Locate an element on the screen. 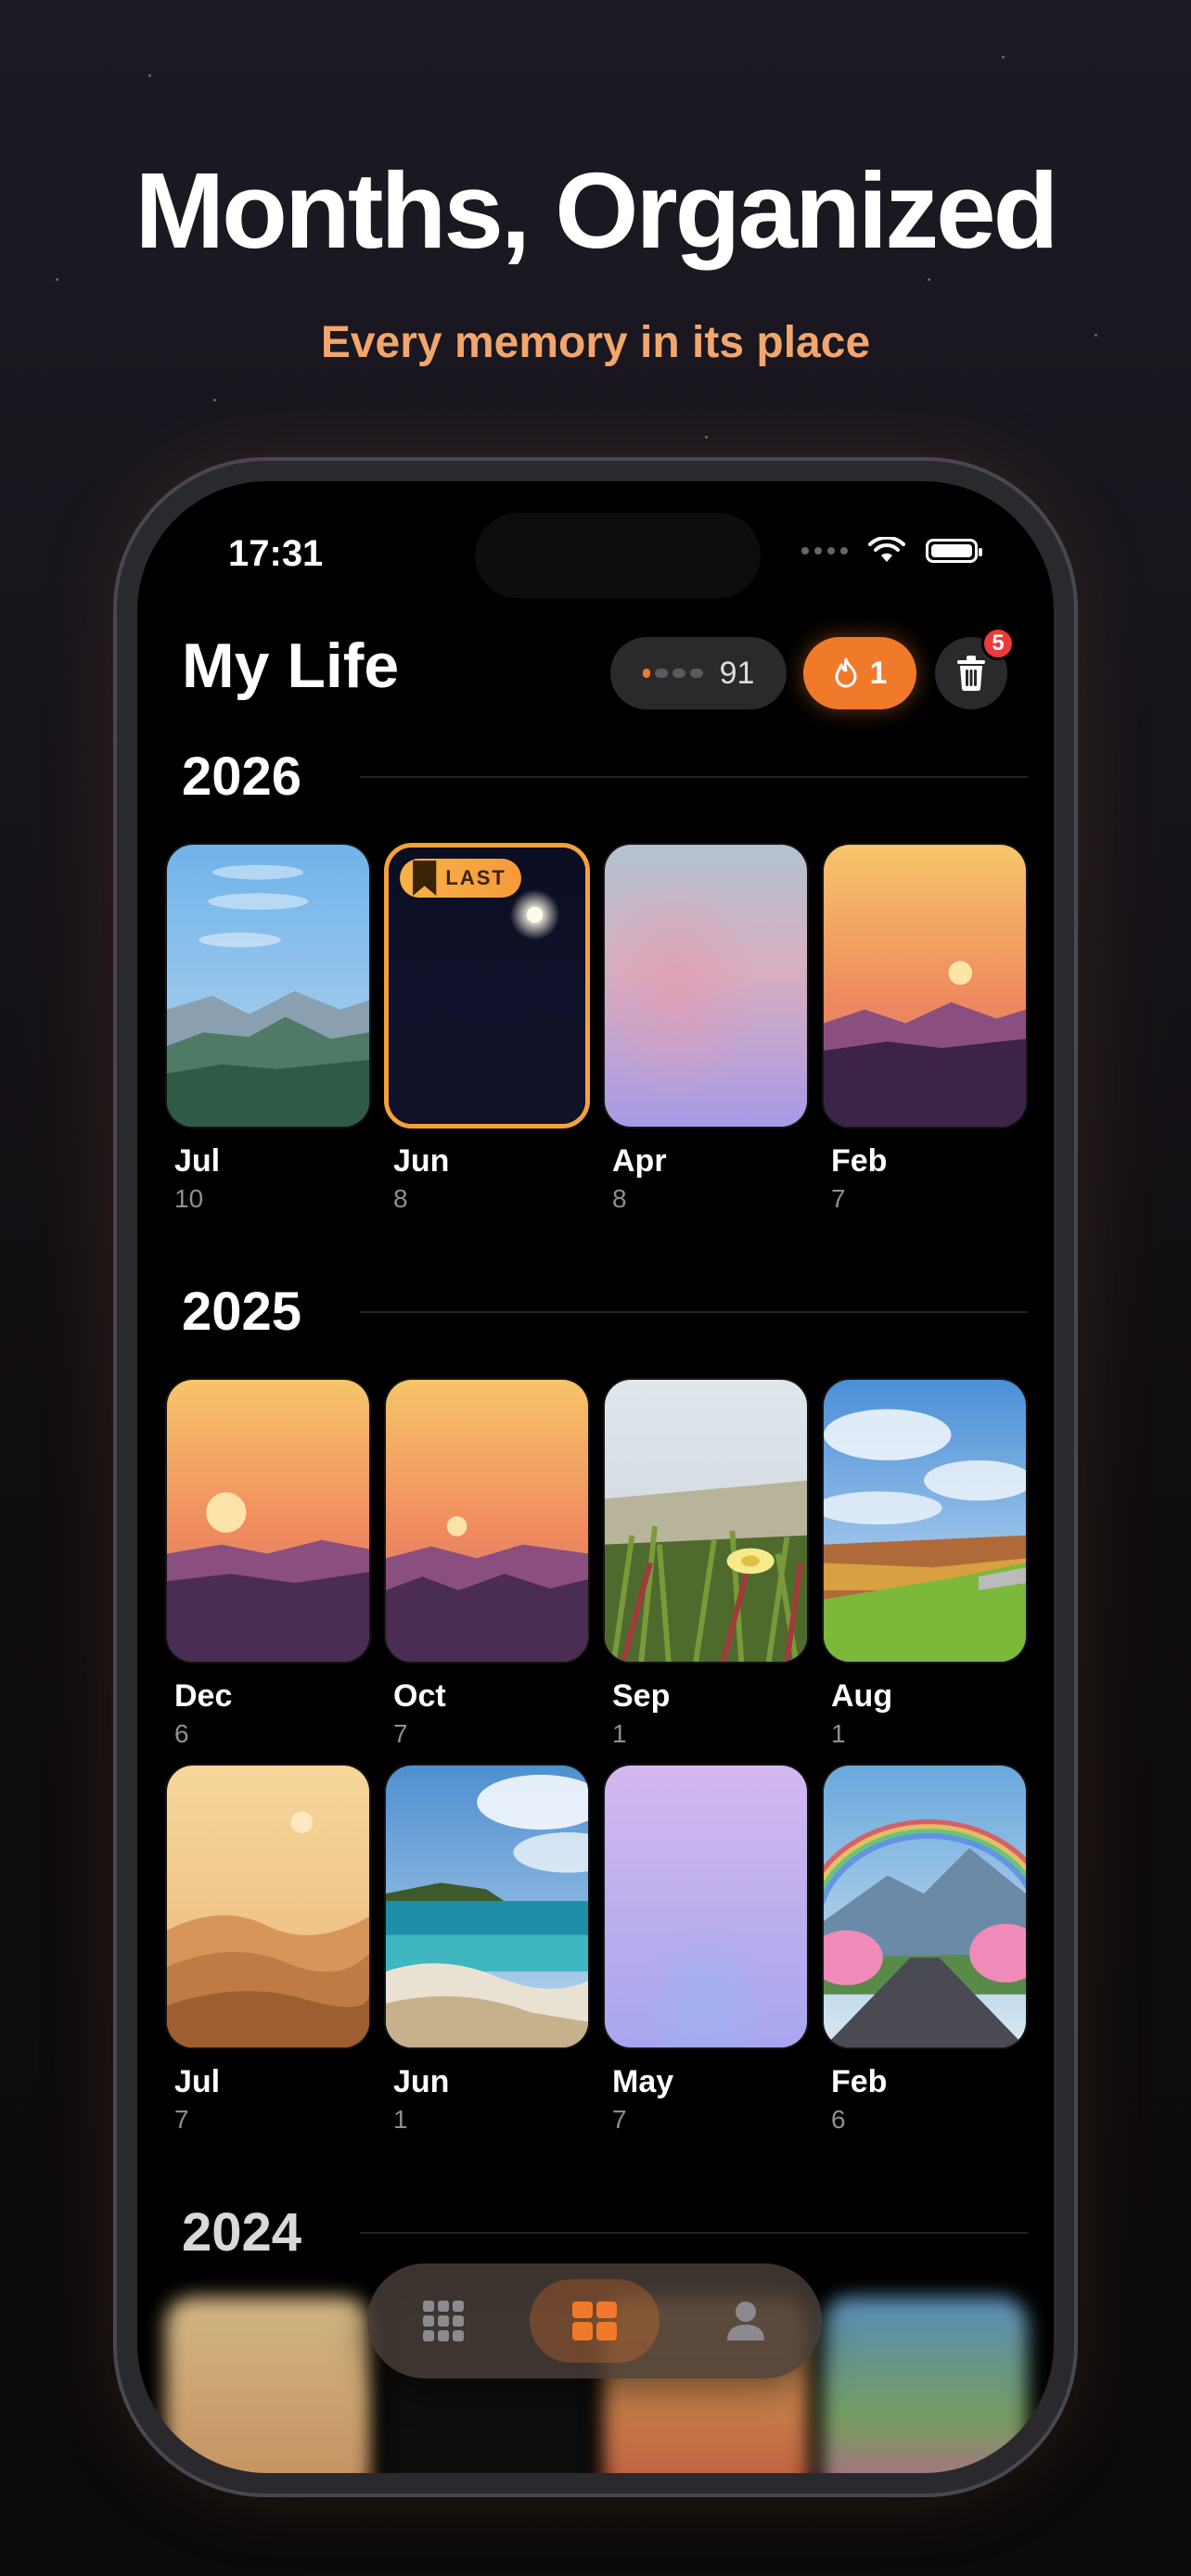 Image resolution: width=1191 pixels, height=2576 pixels. pastel-gradient-image is located at coordinates (706, 986).